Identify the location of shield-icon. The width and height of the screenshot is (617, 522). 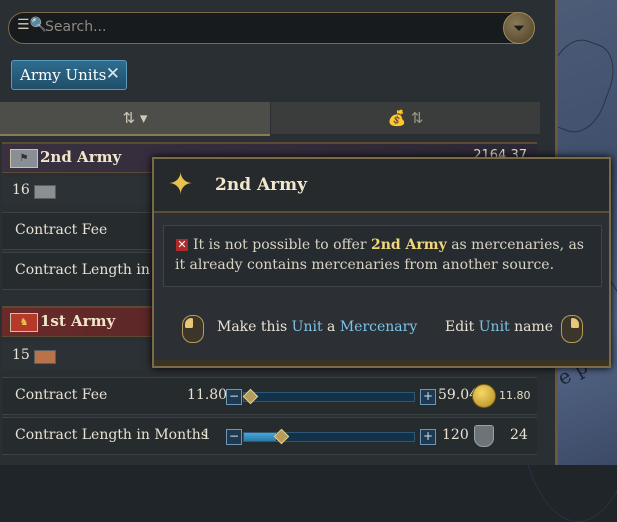
(484, 436).